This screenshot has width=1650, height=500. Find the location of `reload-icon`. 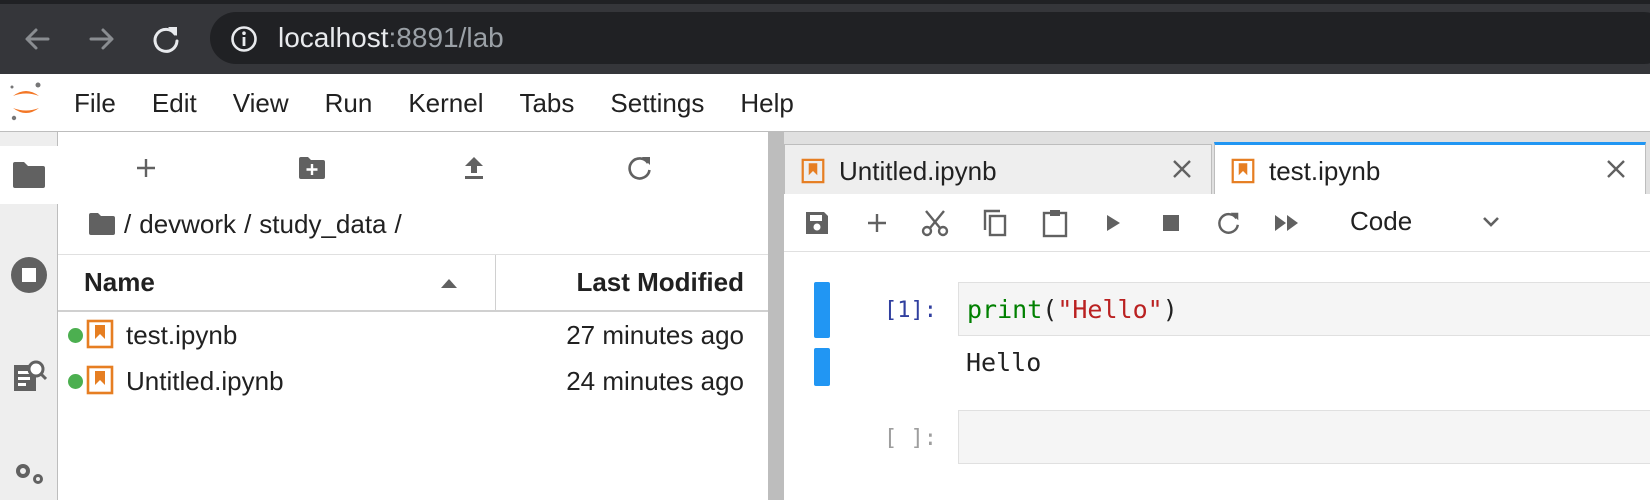

reload-icon is located at coordinates (166, 39).